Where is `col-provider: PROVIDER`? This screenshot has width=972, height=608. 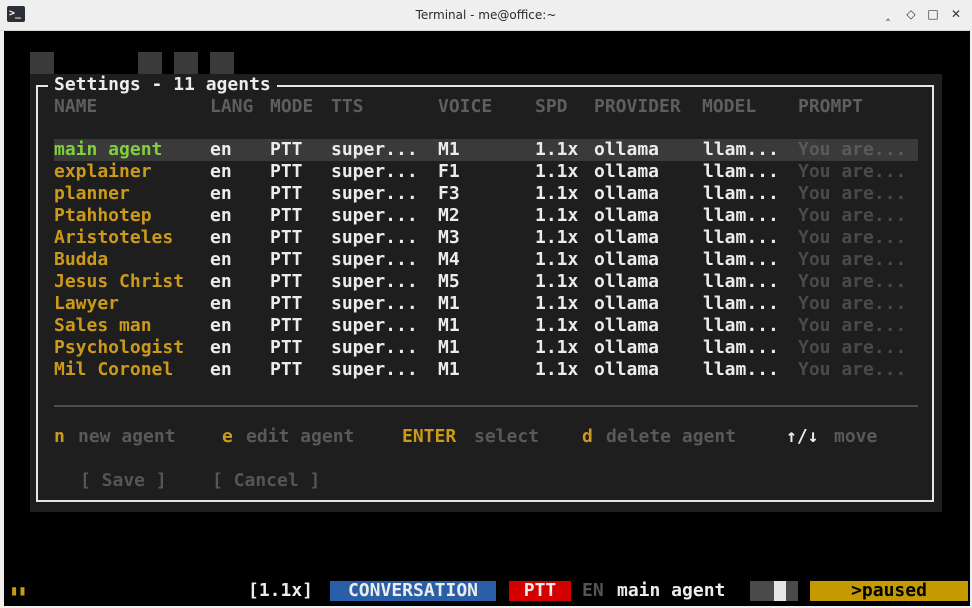
col-provider: PROVIDER is located at coordinates (637, 106).